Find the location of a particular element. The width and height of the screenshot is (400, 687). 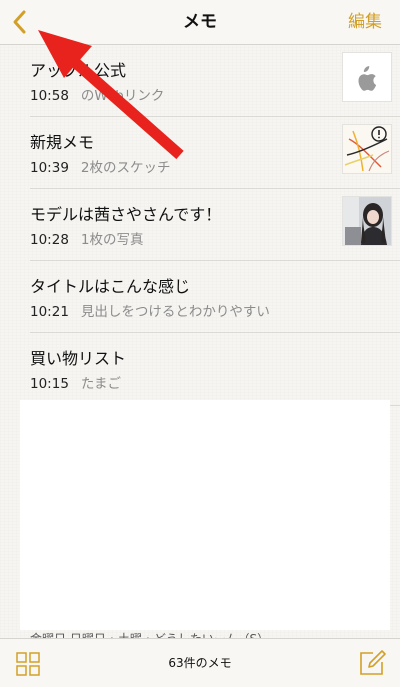

note-subtitle: 10:21 見出しをつけるとわかりやすい is located at coordinates (150, 310).